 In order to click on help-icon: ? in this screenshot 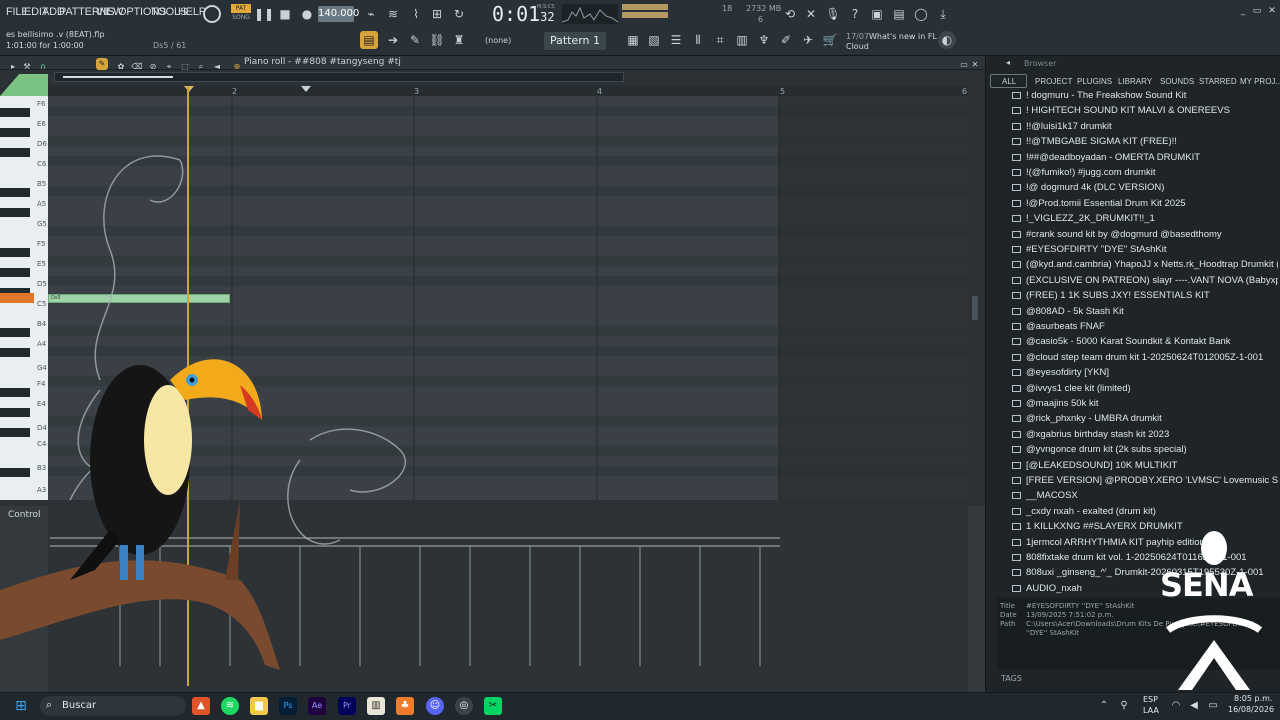, I will do `click(855, 14)`.